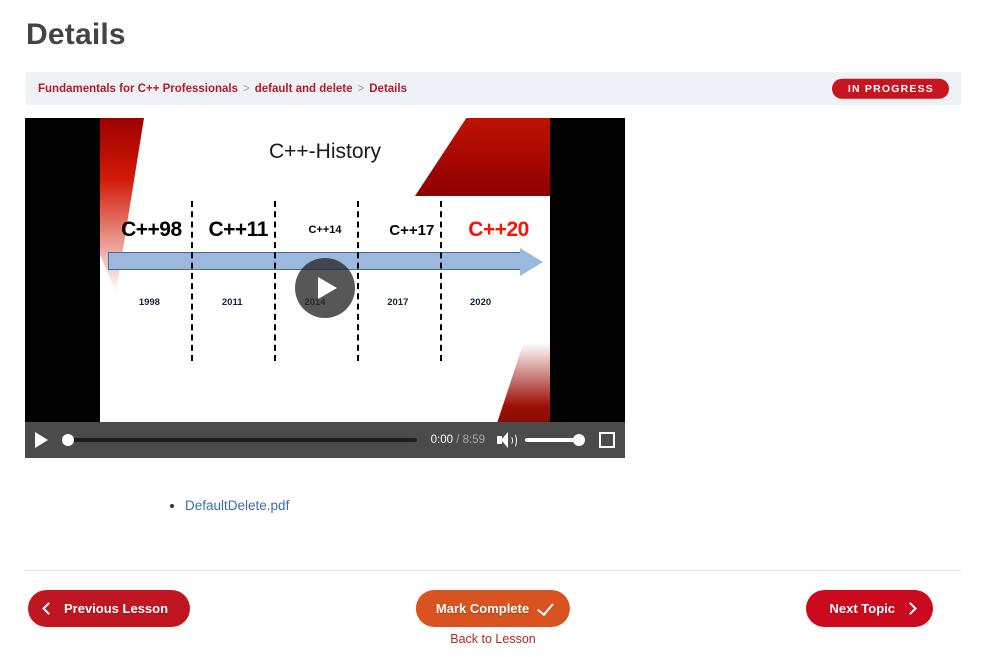  I want to click on fullscreen-icon, so click(607, 440).